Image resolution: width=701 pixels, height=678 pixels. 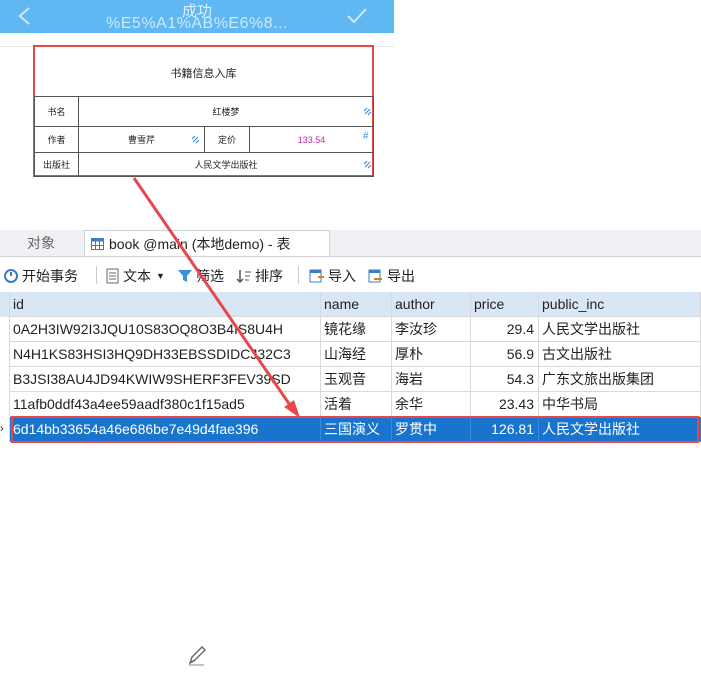 I want to click on tab-label: book @main (本地demo) - 表, so click(x=200, y=243).